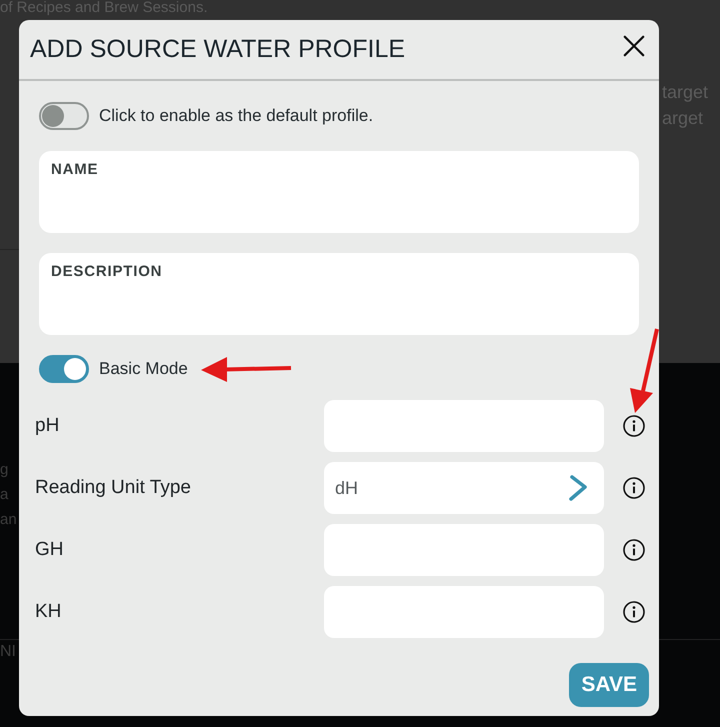 The height and width of the screenshot is (727, 720). Describe the element at coordinates (236, 116) in the screenshot. I see `toggle-label: Click to enable as the default profile.` at that location.